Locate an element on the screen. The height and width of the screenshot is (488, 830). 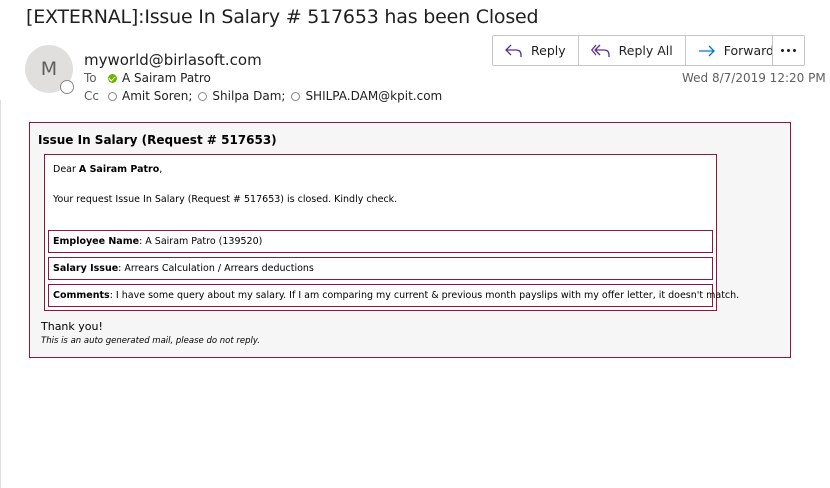
field-label: Employee Name is located at coordinates (96, 241).